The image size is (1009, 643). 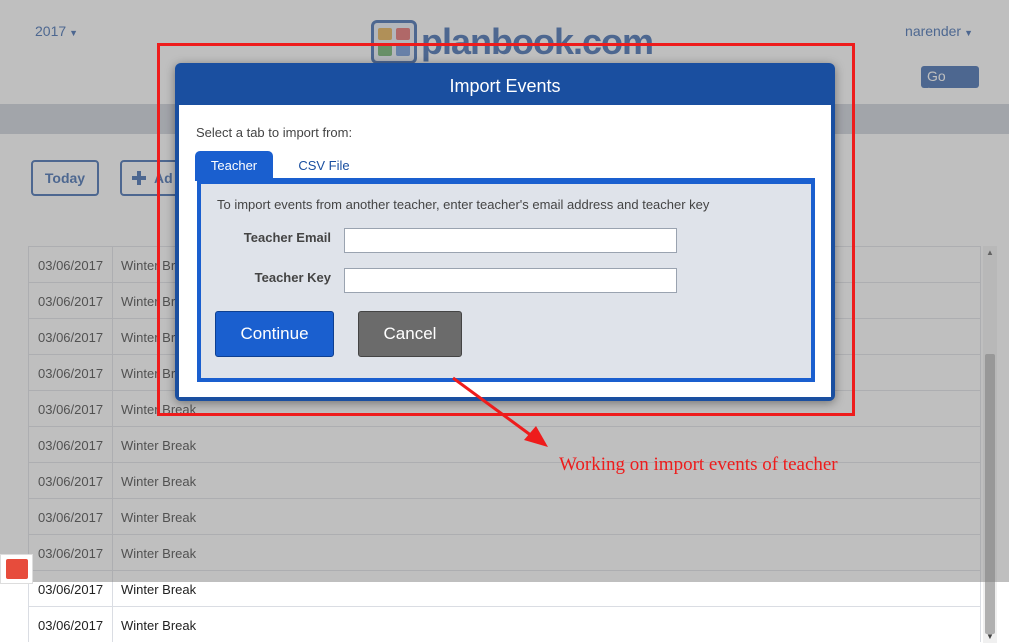 What do you see at coordinates (990, 637) in the screenshot?
I see `scroll-down-icon: ▼` at bounding box center [990, 637].